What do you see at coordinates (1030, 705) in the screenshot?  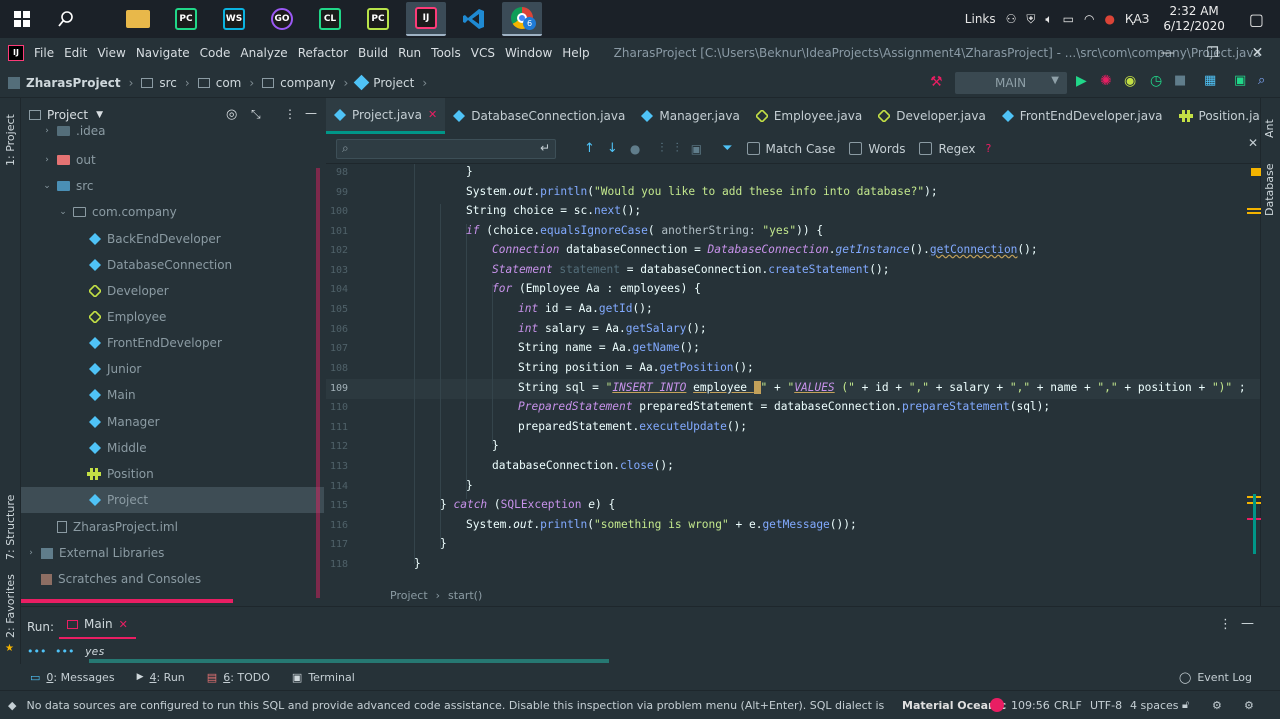 I see `caret-position: 109:56` at bounding box center [1030, 705].